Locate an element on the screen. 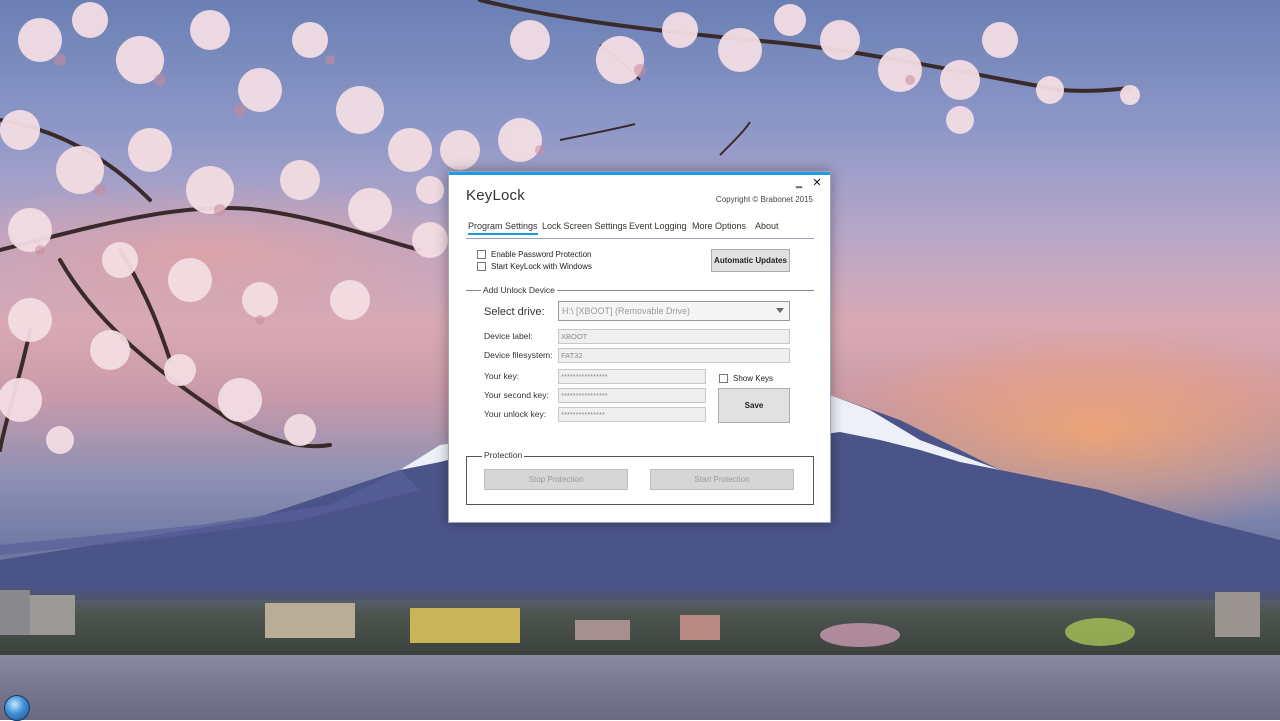  tab-event-logging: Event Logging is located at coordinates (658, 226).